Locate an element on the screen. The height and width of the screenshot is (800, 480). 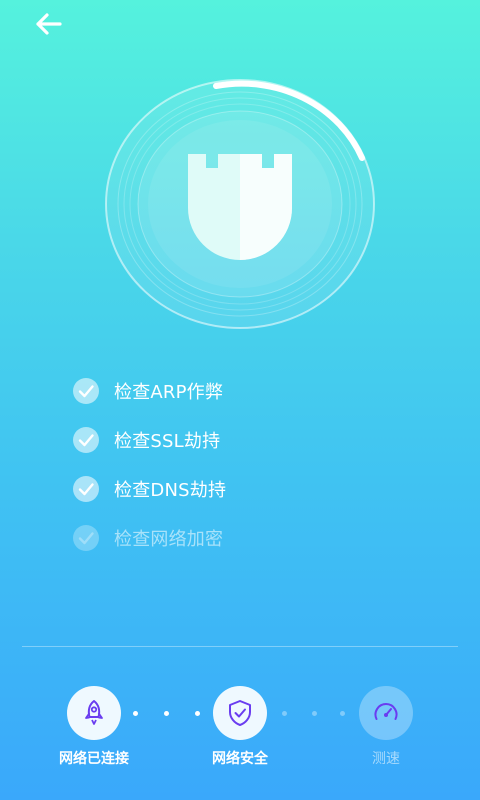
speedometer-icon is located at coordinates (386, 711).